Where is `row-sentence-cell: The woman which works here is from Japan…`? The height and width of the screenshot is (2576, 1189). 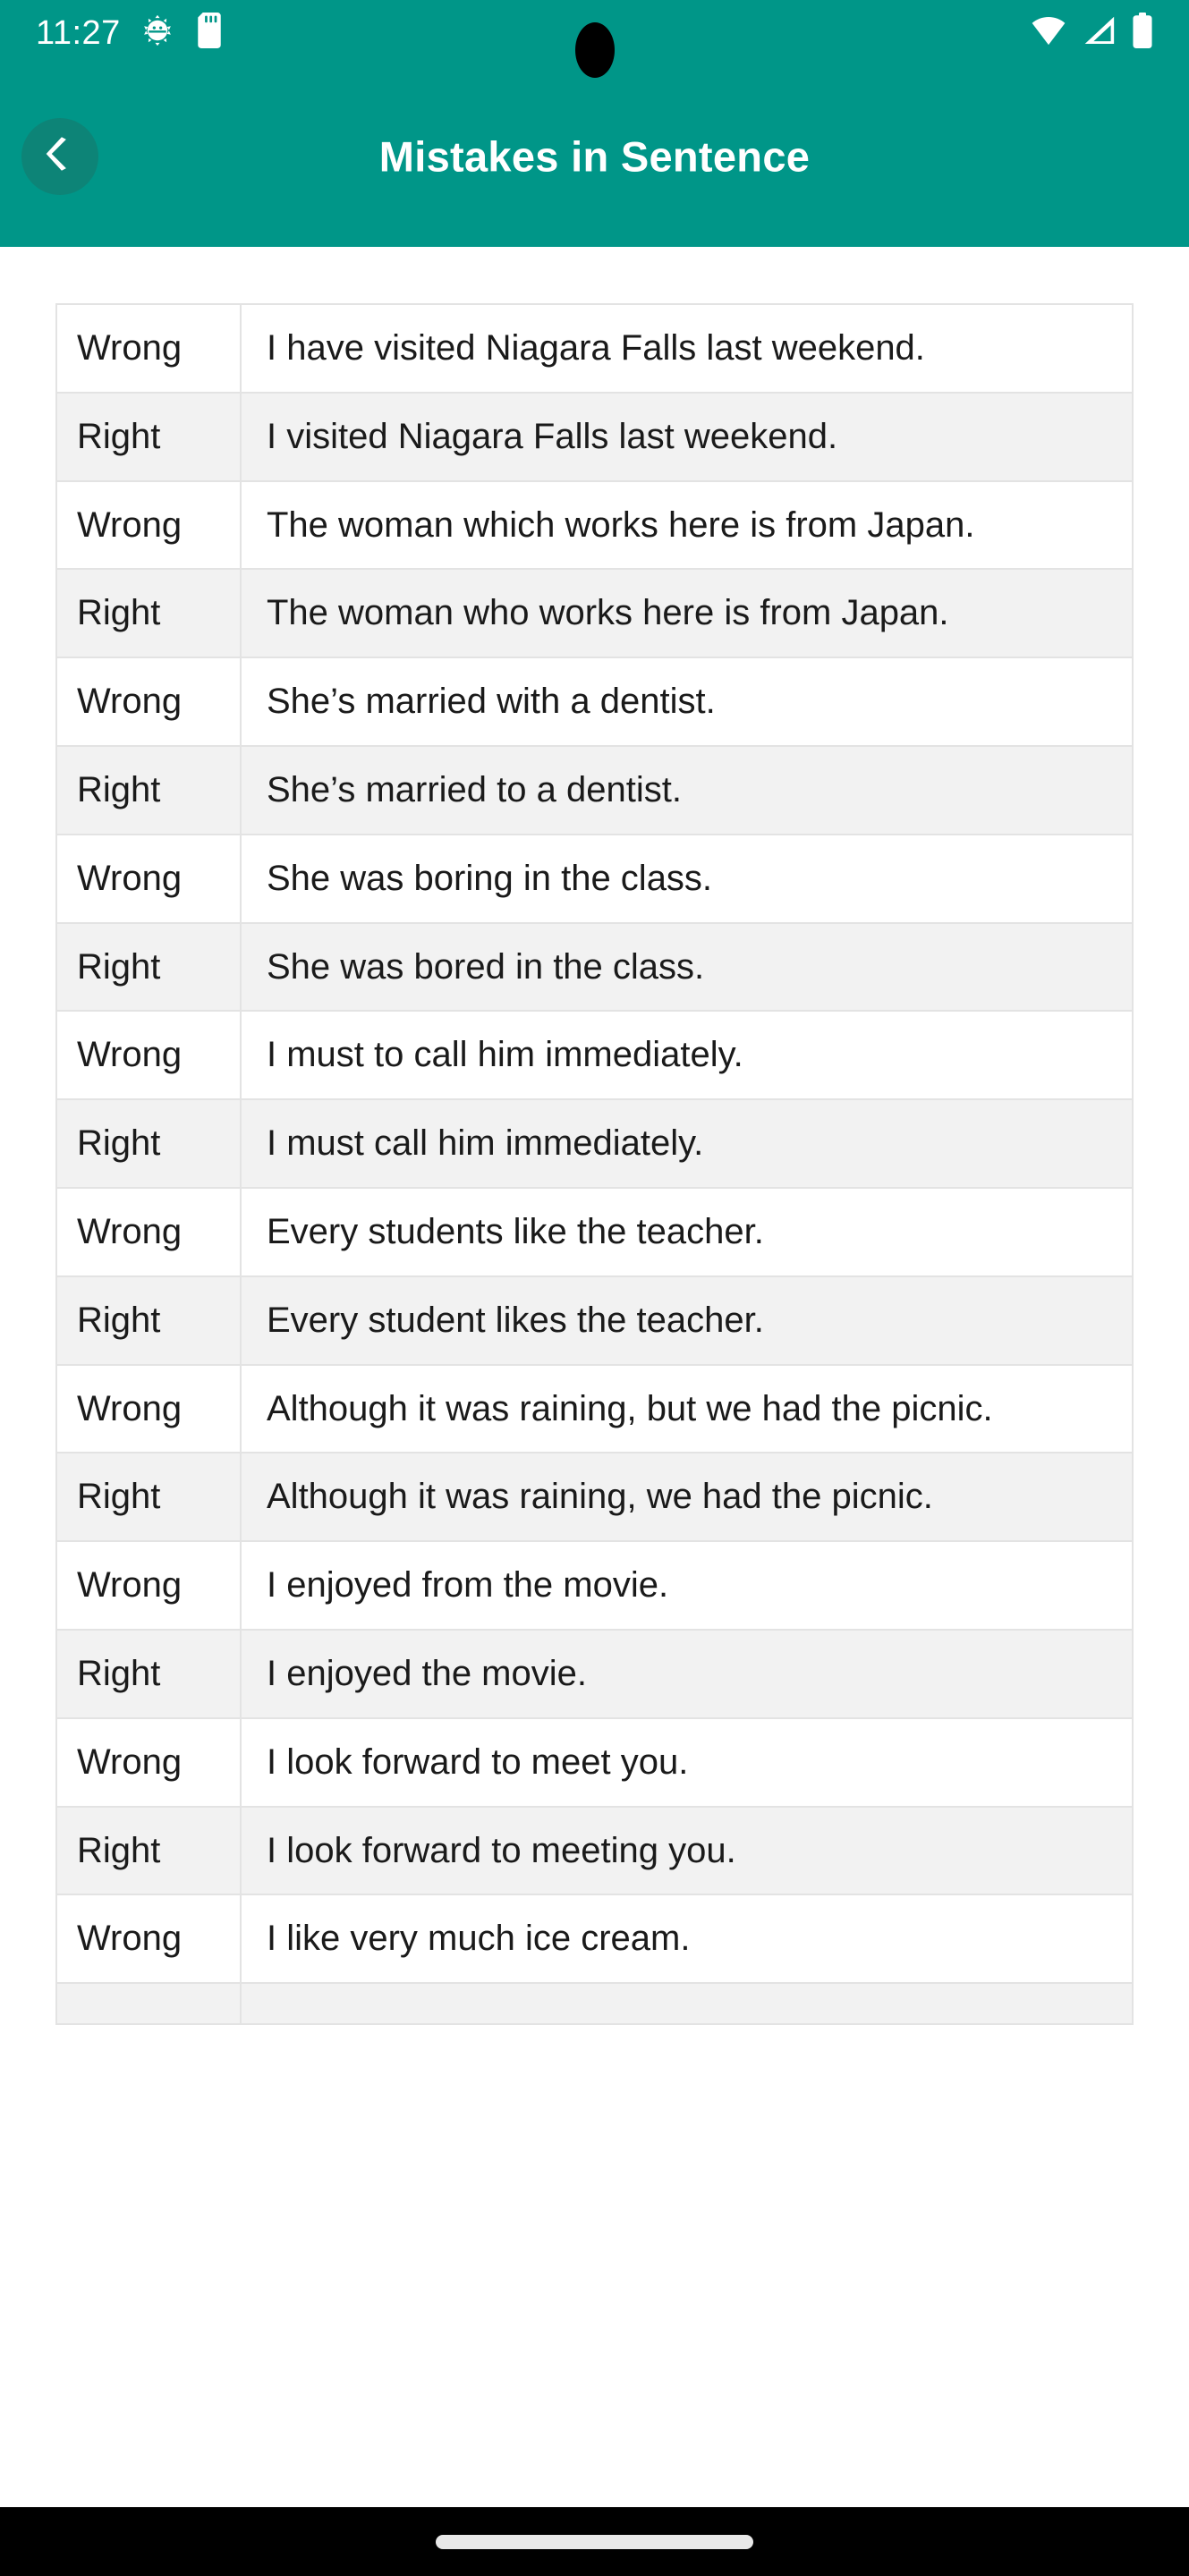
row-sentence-cell: The woman which works here is from Japan… is located at coordinates (687, 525).